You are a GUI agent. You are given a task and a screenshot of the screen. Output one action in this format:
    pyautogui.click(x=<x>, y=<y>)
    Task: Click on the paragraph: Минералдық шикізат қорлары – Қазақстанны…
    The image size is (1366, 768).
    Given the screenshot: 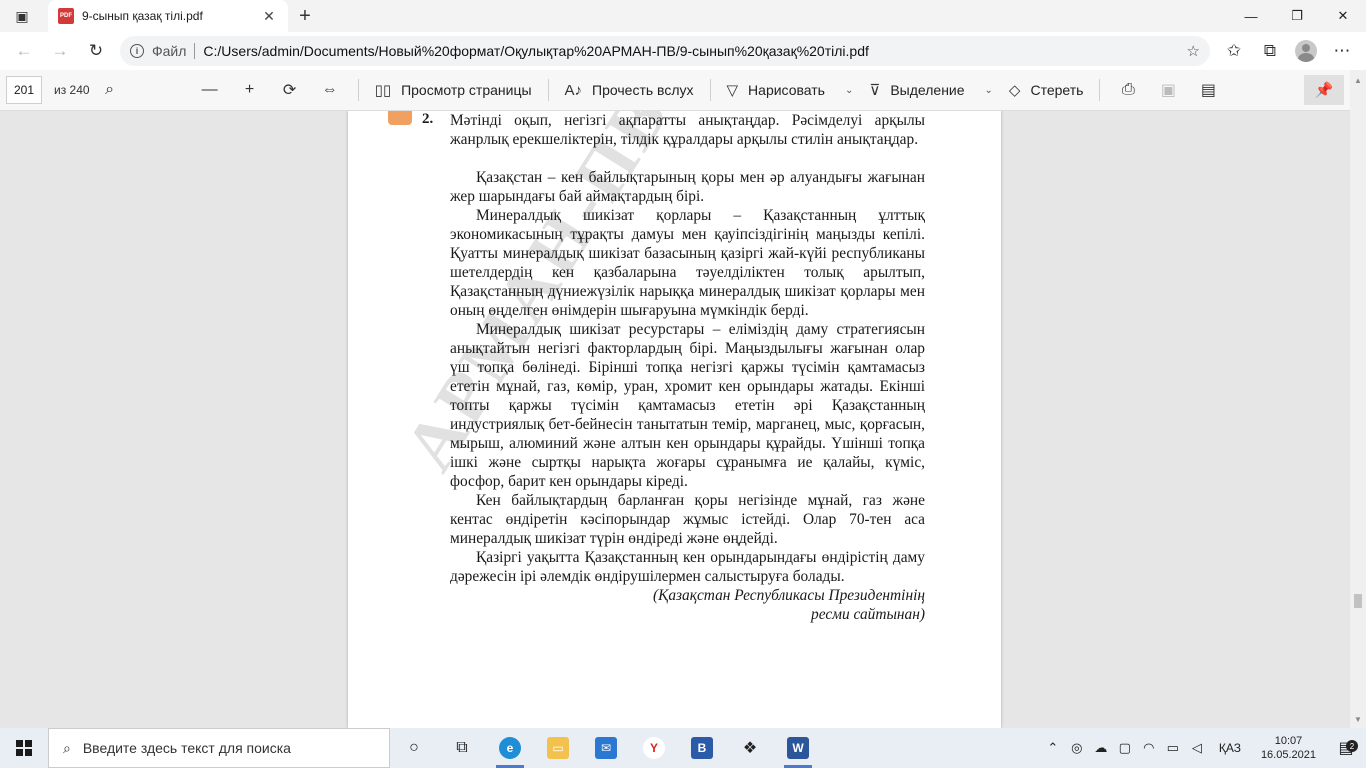 What is the action you would take?
    pyautogui.click(x=687, y=263)
    